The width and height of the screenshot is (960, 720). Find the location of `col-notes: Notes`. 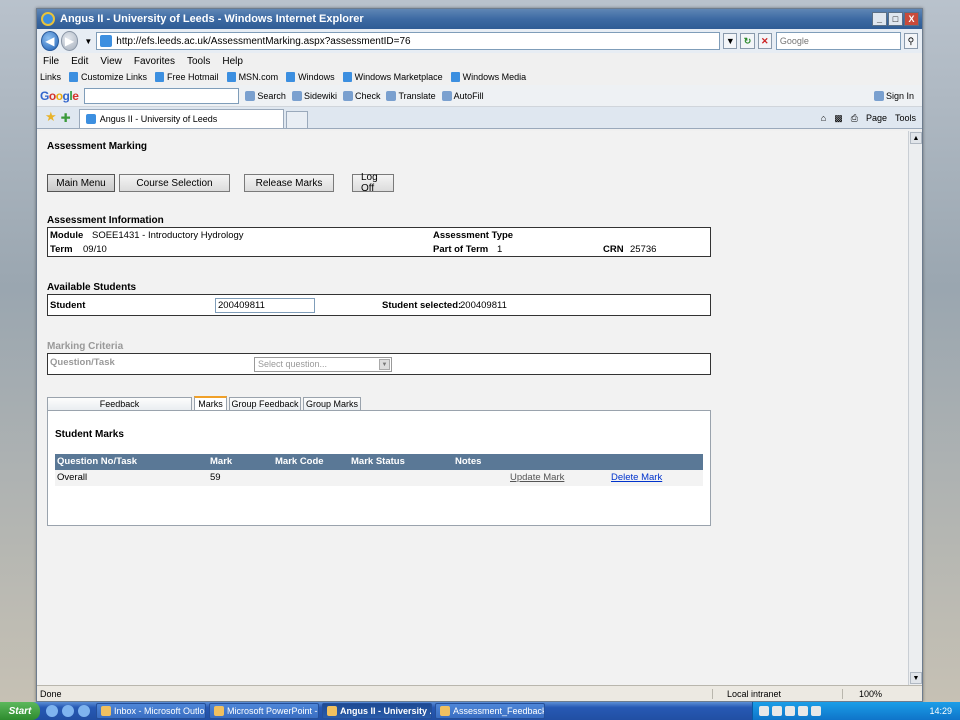

col-notes: Notes is located at coordinates (468, 461).